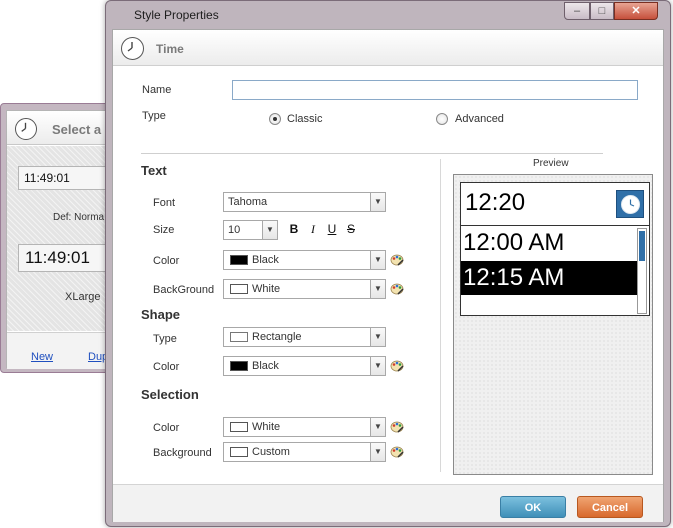  I want to click on text-background-combo: White ▼, so click(304, 289).